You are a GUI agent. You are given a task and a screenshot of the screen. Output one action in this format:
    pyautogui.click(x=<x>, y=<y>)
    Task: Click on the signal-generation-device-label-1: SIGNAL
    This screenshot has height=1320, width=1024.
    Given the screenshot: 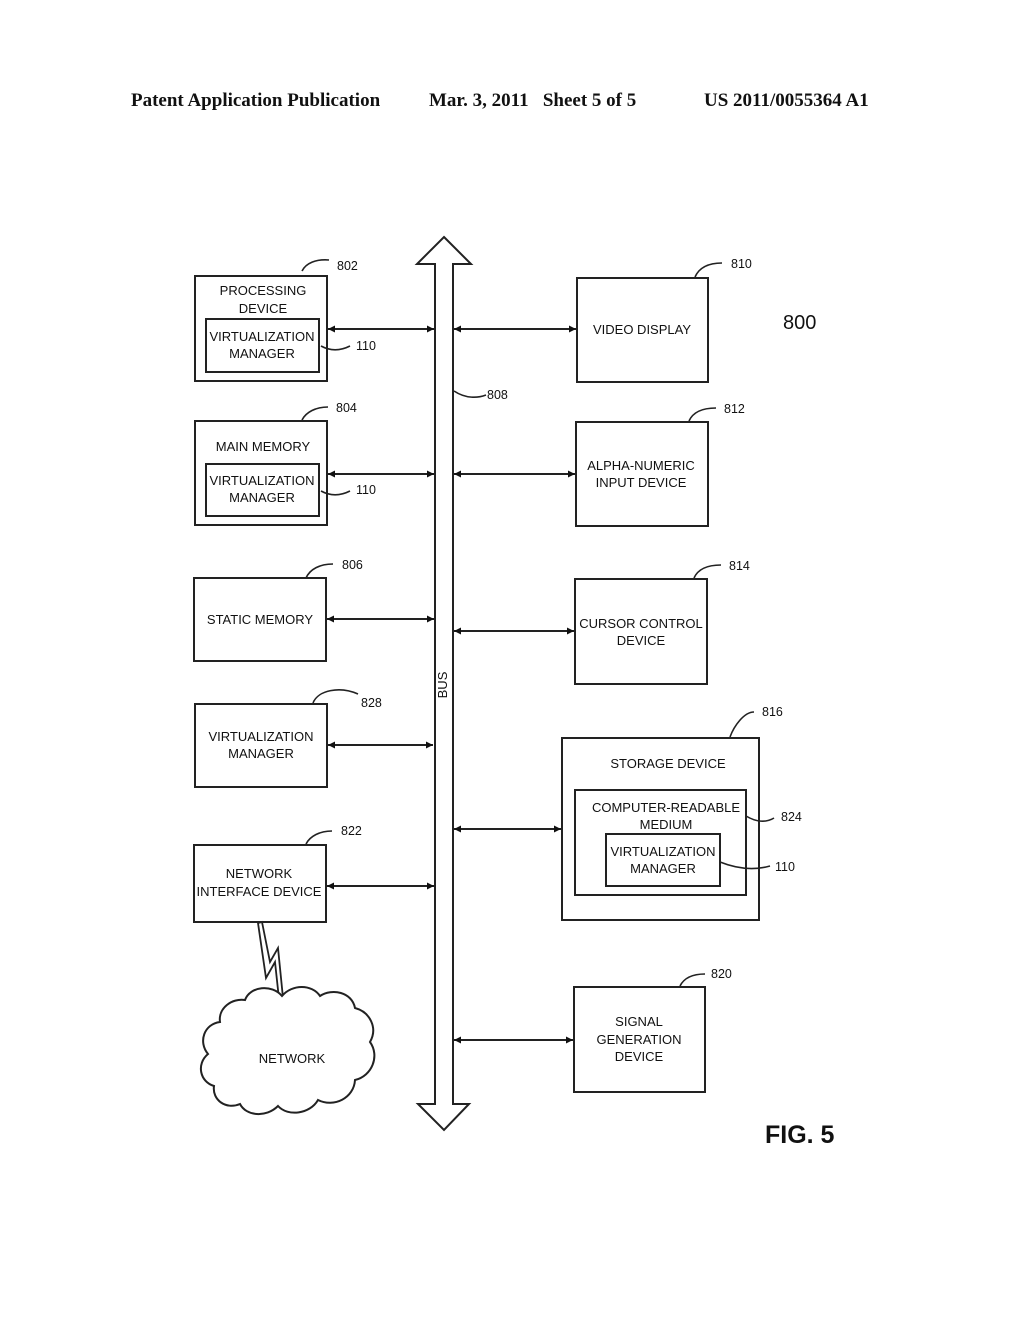 What is the action you would take?
    pyautogui.click(x=639, y=1021)
    